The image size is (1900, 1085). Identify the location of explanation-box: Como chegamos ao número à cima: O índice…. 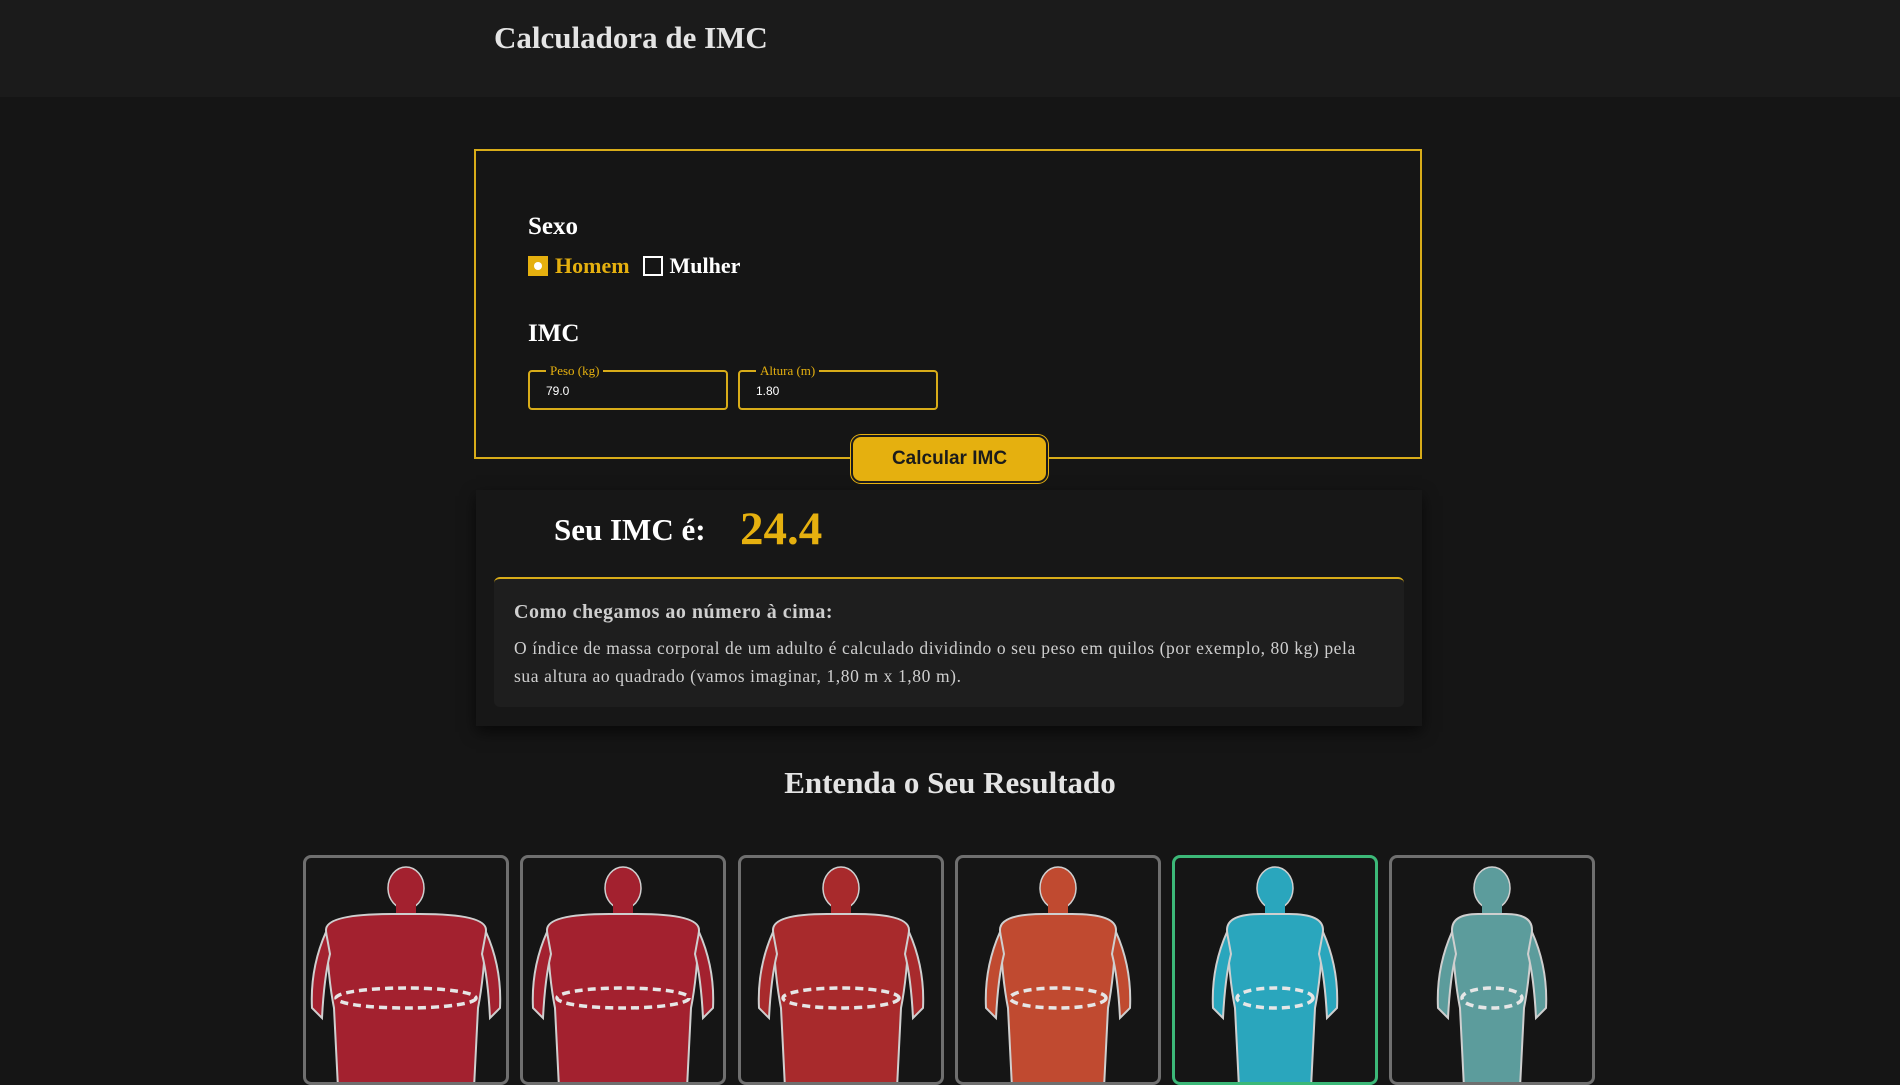
(949, 642).